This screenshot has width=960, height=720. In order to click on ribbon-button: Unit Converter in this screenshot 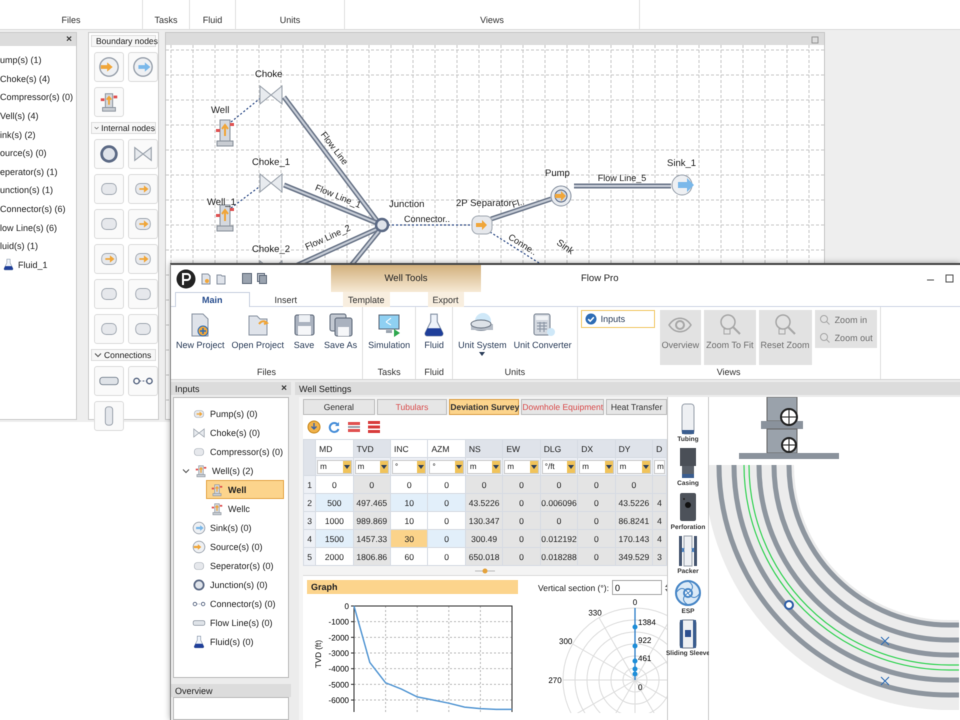, I will do `click(543, 331)`.